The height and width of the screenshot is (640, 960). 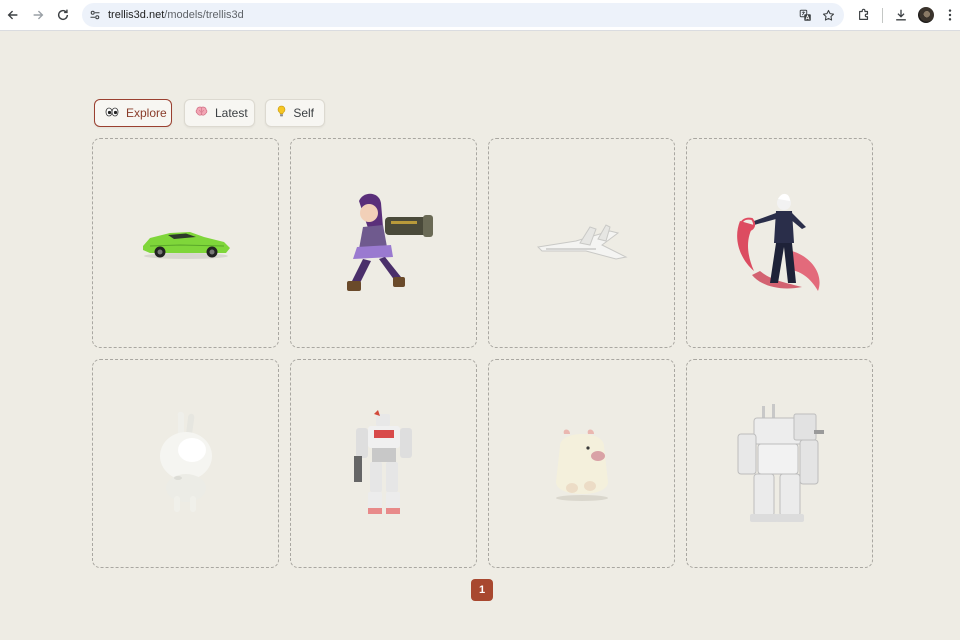 I want to click on bunny-thumbnail, so click(x=185, y=461).